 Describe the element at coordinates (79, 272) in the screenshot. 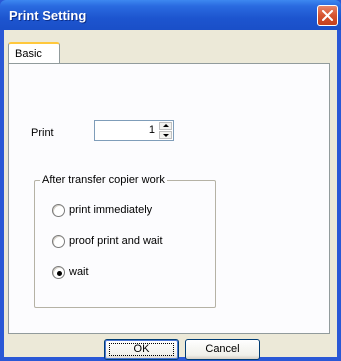

I see `radio-label: wait` at that location.